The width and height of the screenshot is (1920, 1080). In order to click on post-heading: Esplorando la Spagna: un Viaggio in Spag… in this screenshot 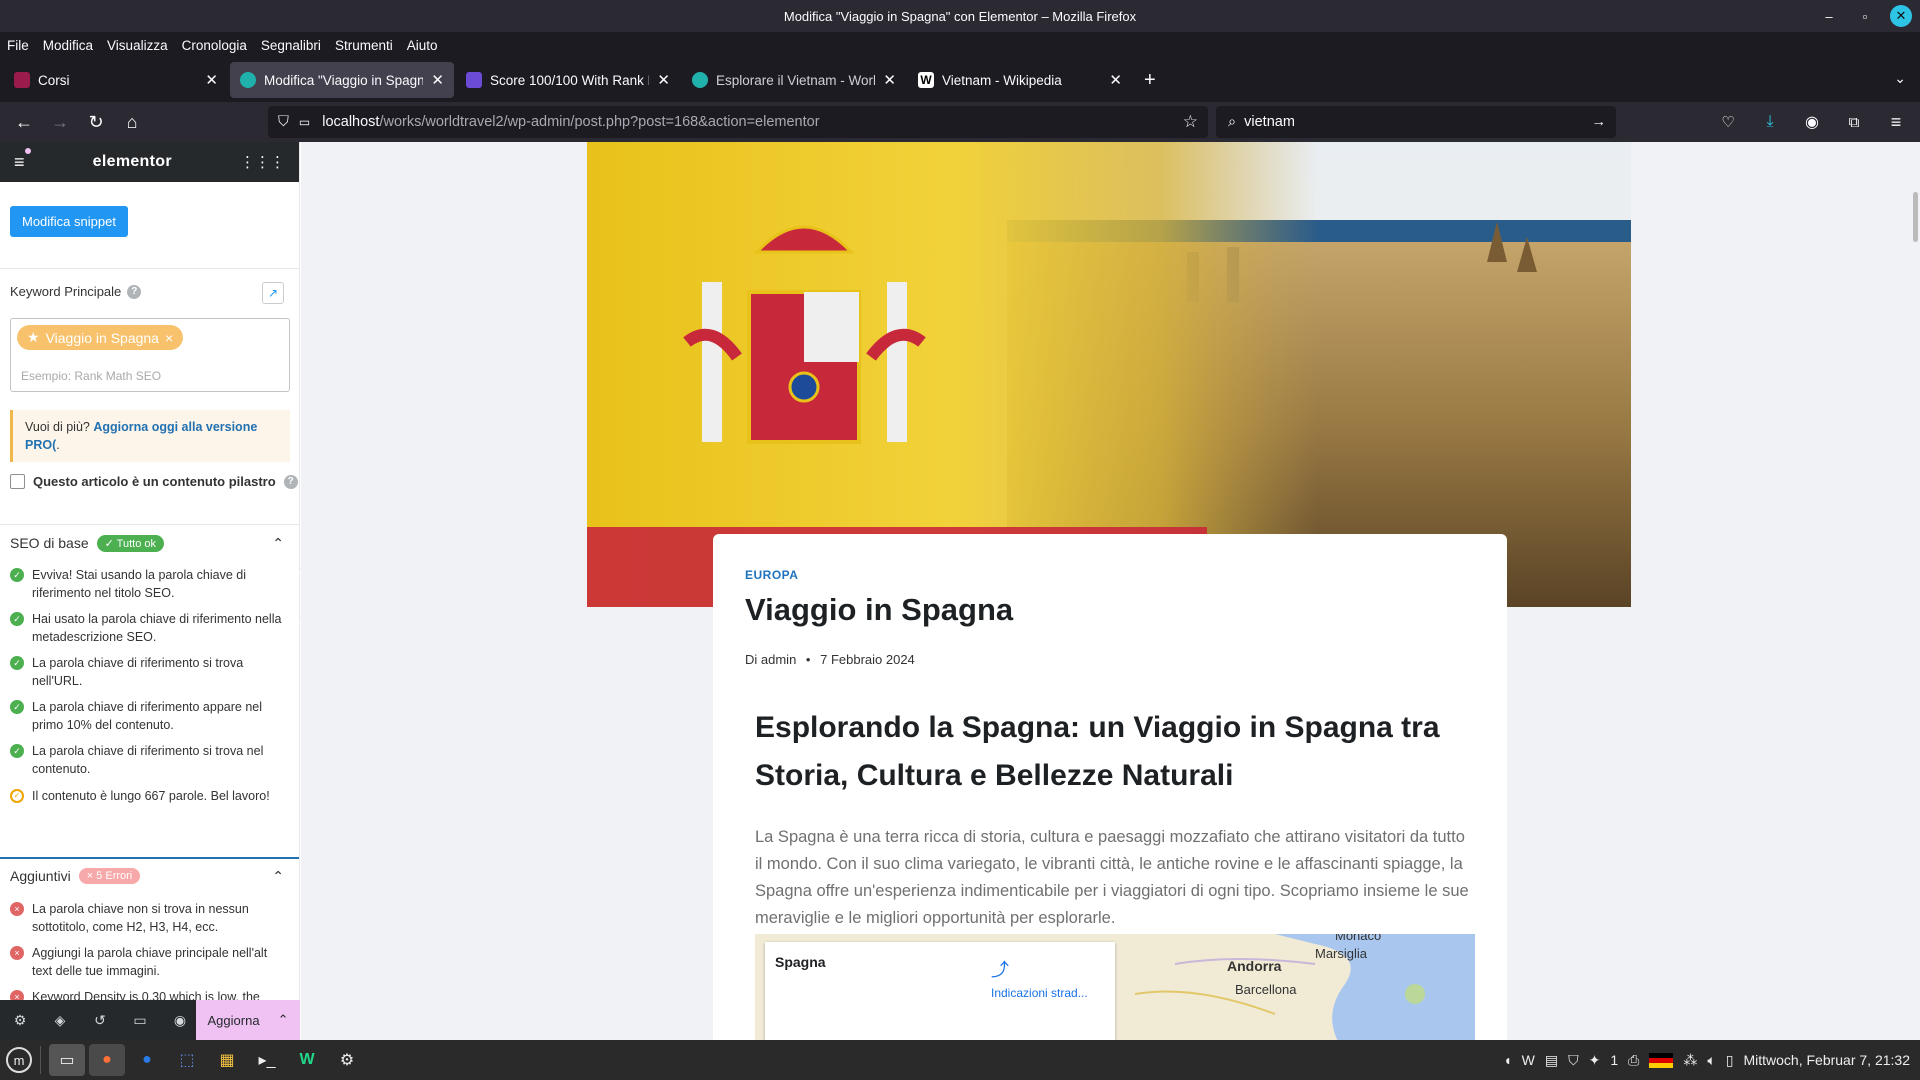, I will do `click(1115, 752)`.